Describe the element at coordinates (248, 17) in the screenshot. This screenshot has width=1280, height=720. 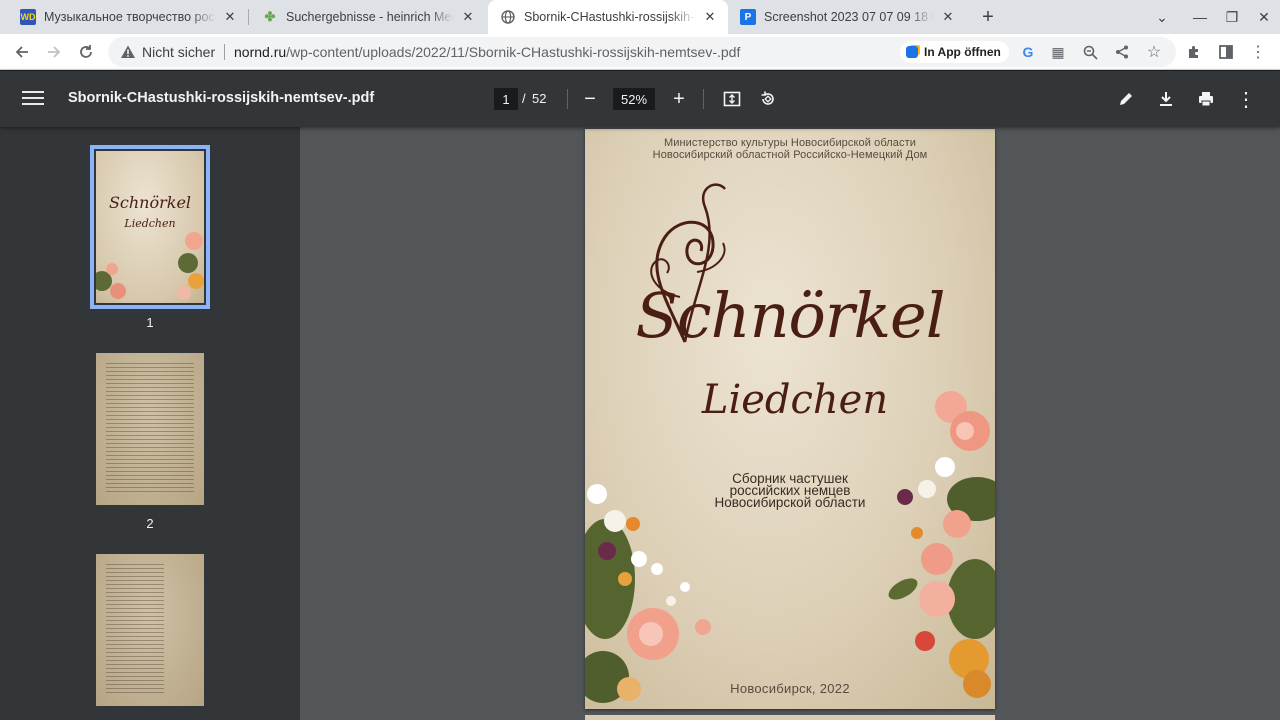
I see `tab-separator` at that location.